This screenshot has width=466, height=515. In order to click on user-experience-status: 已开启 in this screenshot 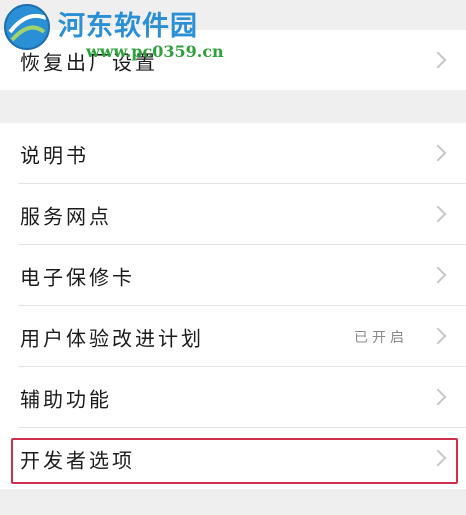, I will do `click(381, 337)`.